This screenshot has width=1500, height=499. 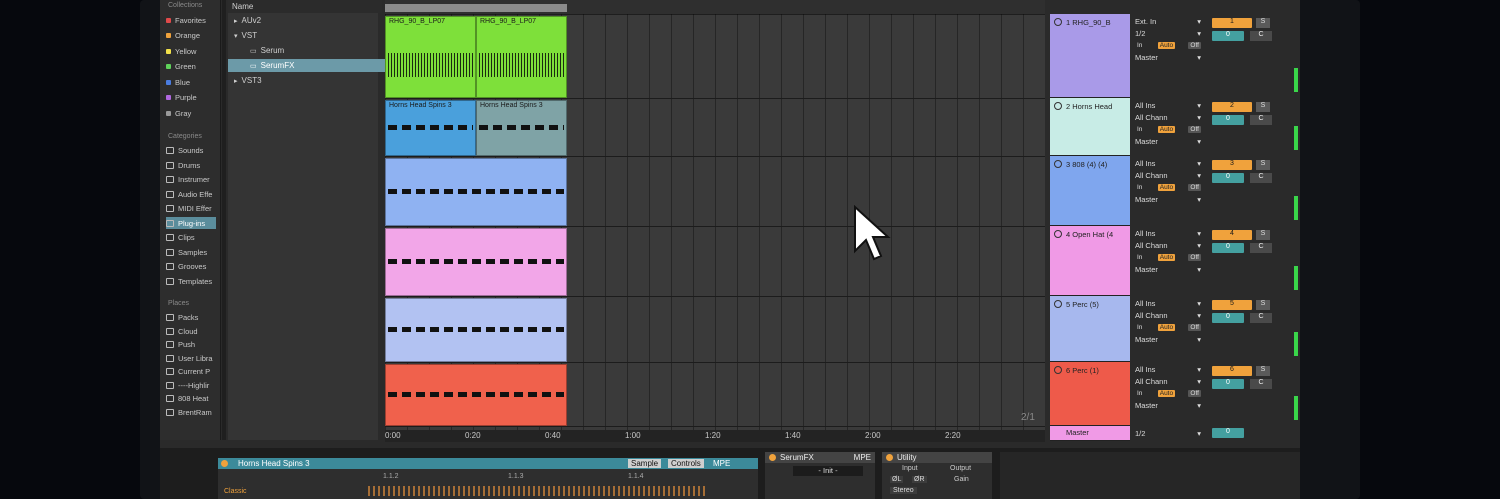 What do you see at coordinates (1090, 191) in the screenshot?
I see `track-header: 3 808 (4) (4)` at bounding box center [1090, 191].